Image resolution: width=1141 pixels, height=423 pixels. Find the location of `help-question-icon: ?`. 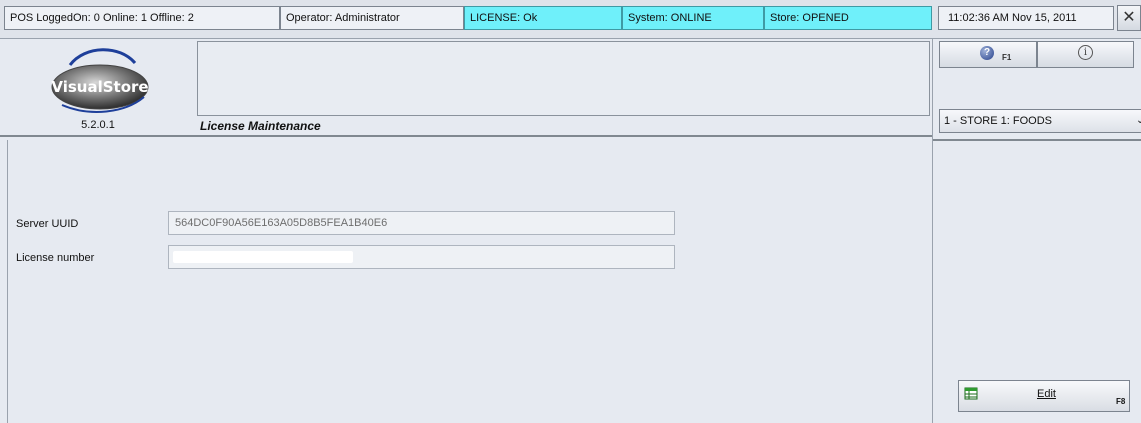

help-question-icon: ? is located at coordinates (987, 53).